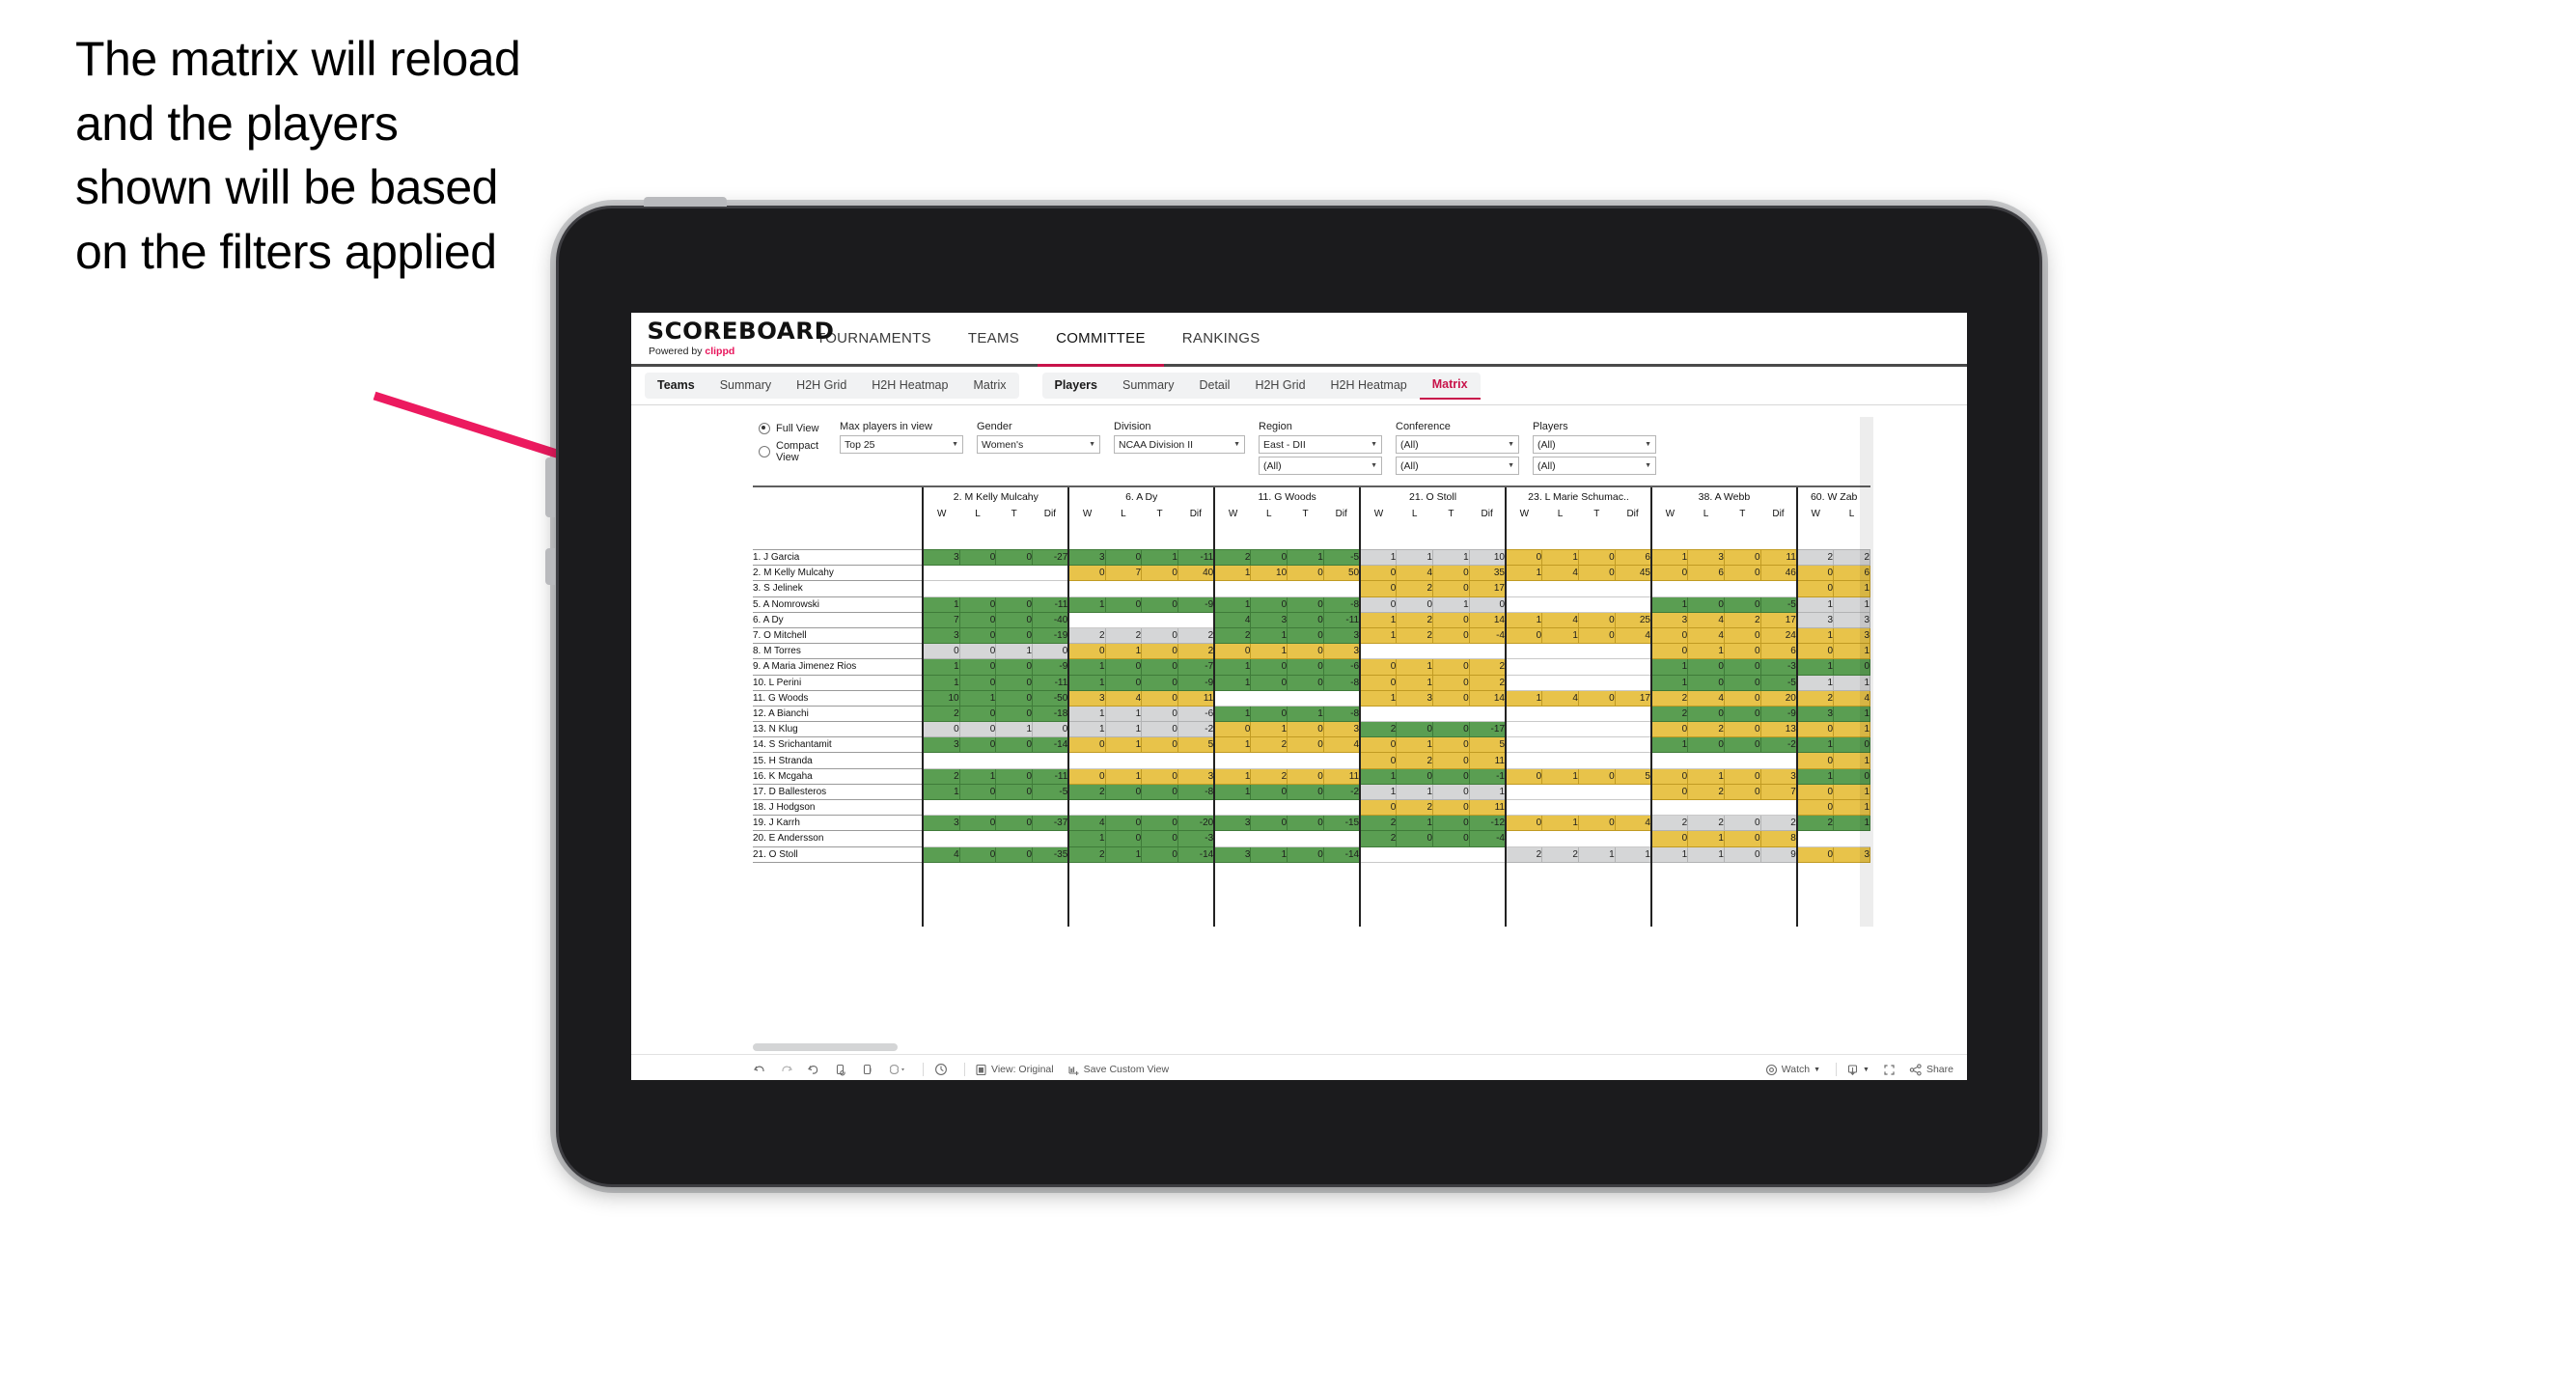  I want to click on matrix-cell: -1, so click(1487, 776).